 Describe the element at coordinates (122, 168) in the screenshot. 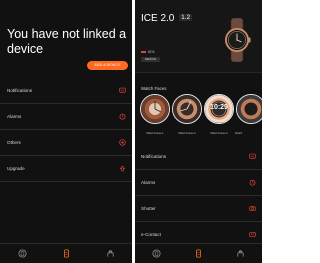

I see `upgrade-icon` at that location.